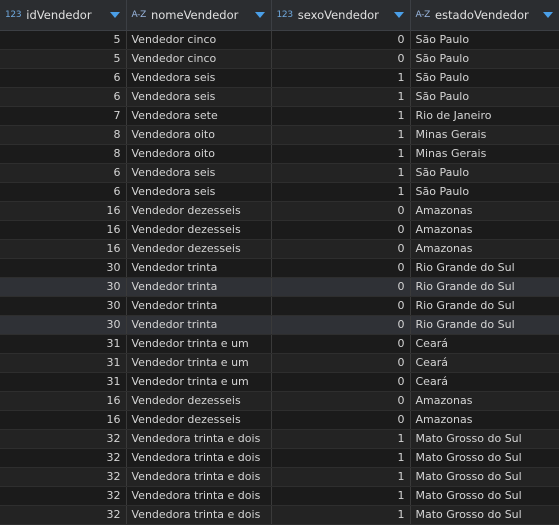 The image size is (559, 525). What do you see at coordinates (341, 15) in the screenshot?
I see `column-header-sexovendedor: 123 sexoVendedor` at bounding box center [341, 15].